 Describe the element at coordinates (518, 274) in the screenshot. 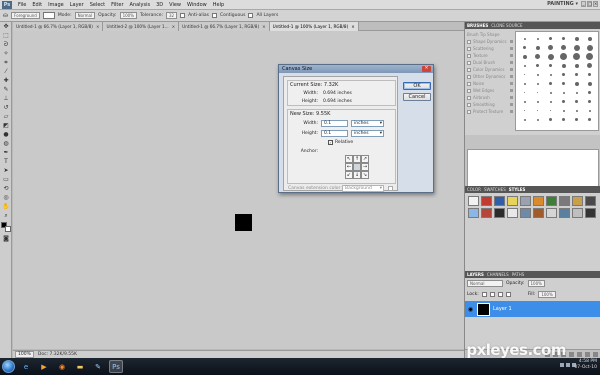

I see `tab-paths: PATHS` at that location.